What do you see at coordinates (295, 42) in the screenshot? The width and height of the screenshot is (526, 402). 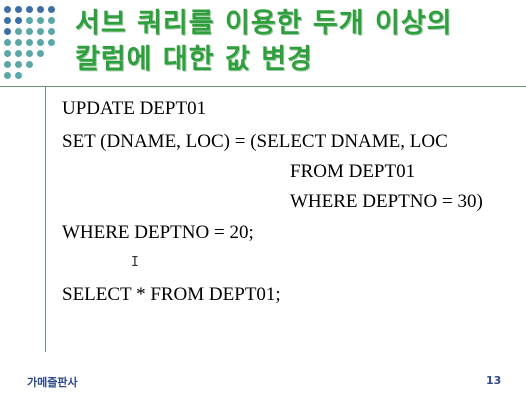 I see `slide-title: 서브 쿼리를 이용한 두개 이상의 칼럼에 대한 값 변경` at bounding box center [295, 42].